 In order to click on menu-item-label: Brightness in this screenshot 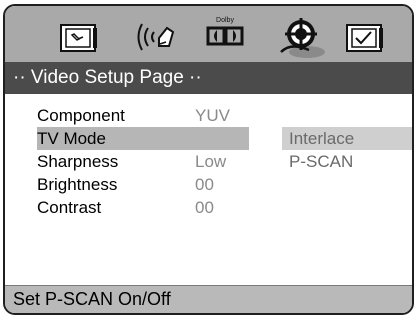, I will do `click(77, 184)`.